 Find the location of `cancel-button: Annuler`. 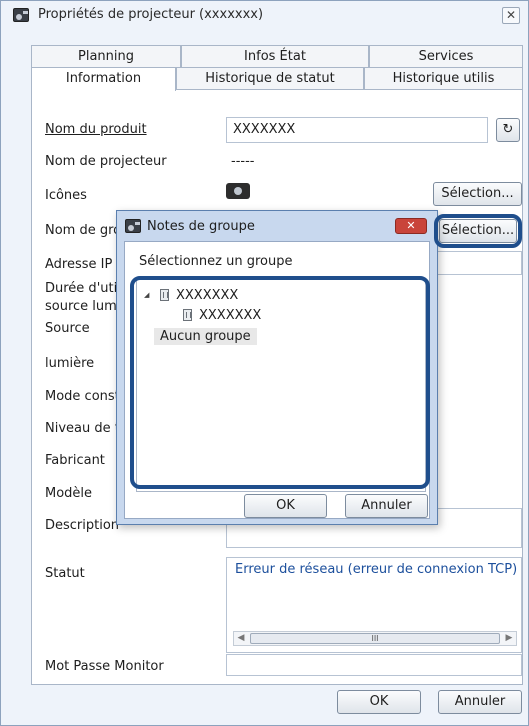

cancel-button: Annuler is located at coordinates (480, 702).